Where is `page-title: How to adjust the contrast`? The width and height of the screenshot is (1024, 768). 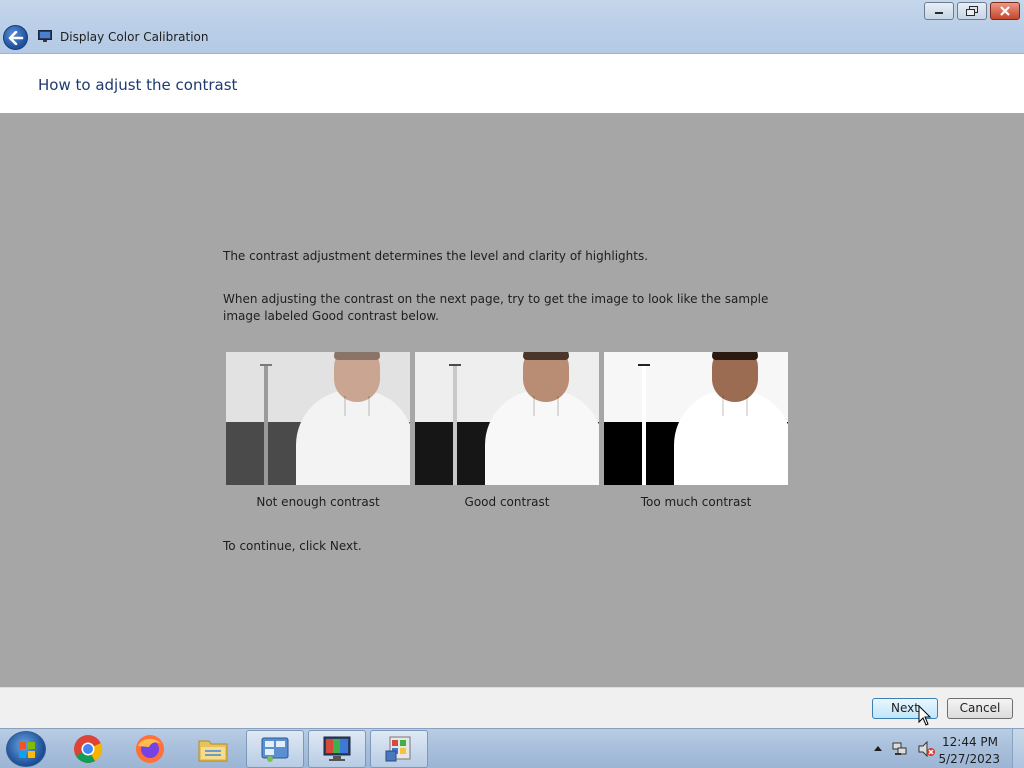 page-title: How to adjust the contrast is located at coordinates (138, 85).